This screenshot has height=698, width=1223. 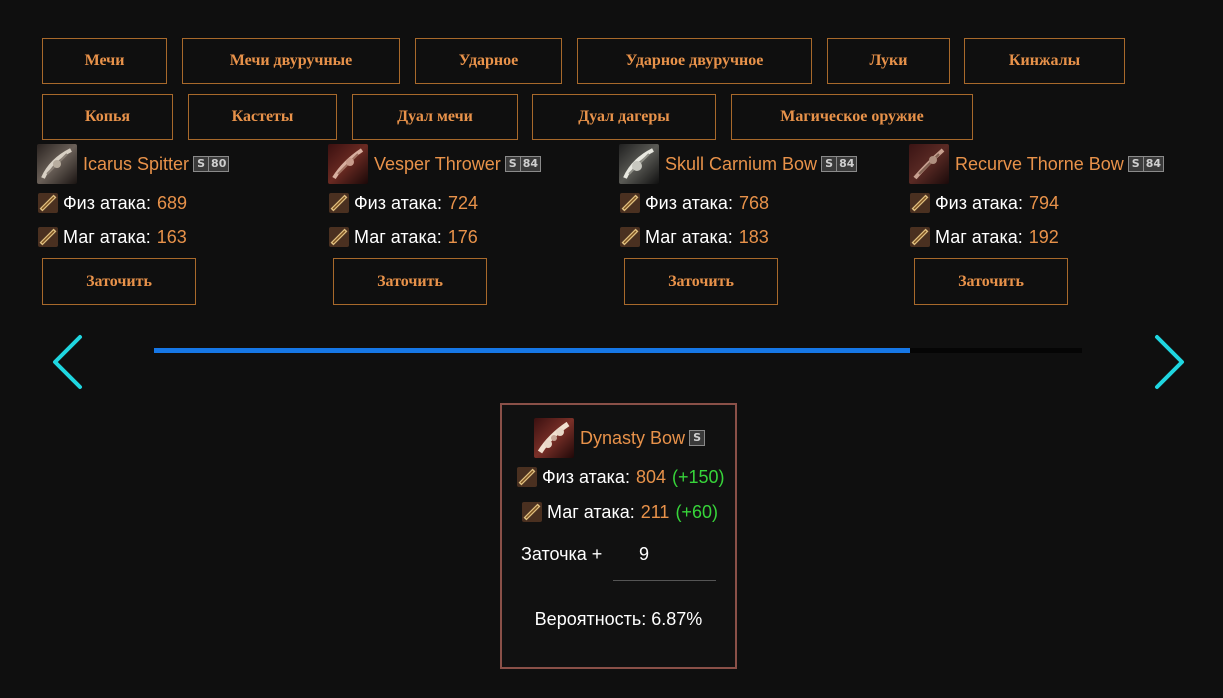 What do you see at coordinates (262, 117) in the screenshot?
I see `category-fists-button: Кастеты` at bounding box center [262, 117].